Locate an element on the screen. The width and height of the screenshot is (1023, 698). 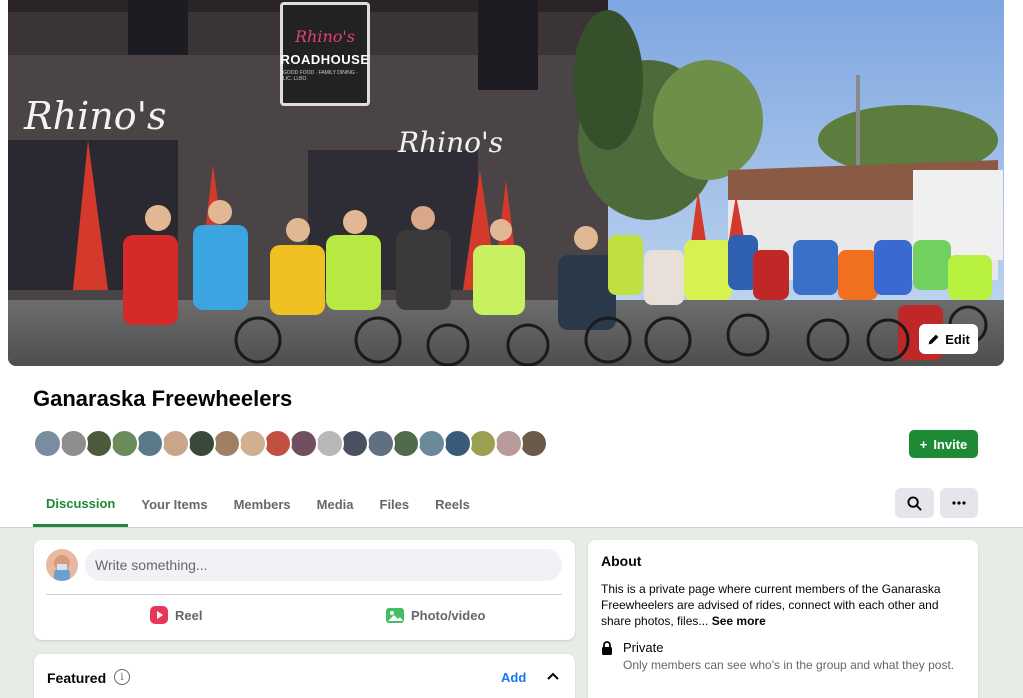
tab-files: Files is located at coordinates (395, 504).